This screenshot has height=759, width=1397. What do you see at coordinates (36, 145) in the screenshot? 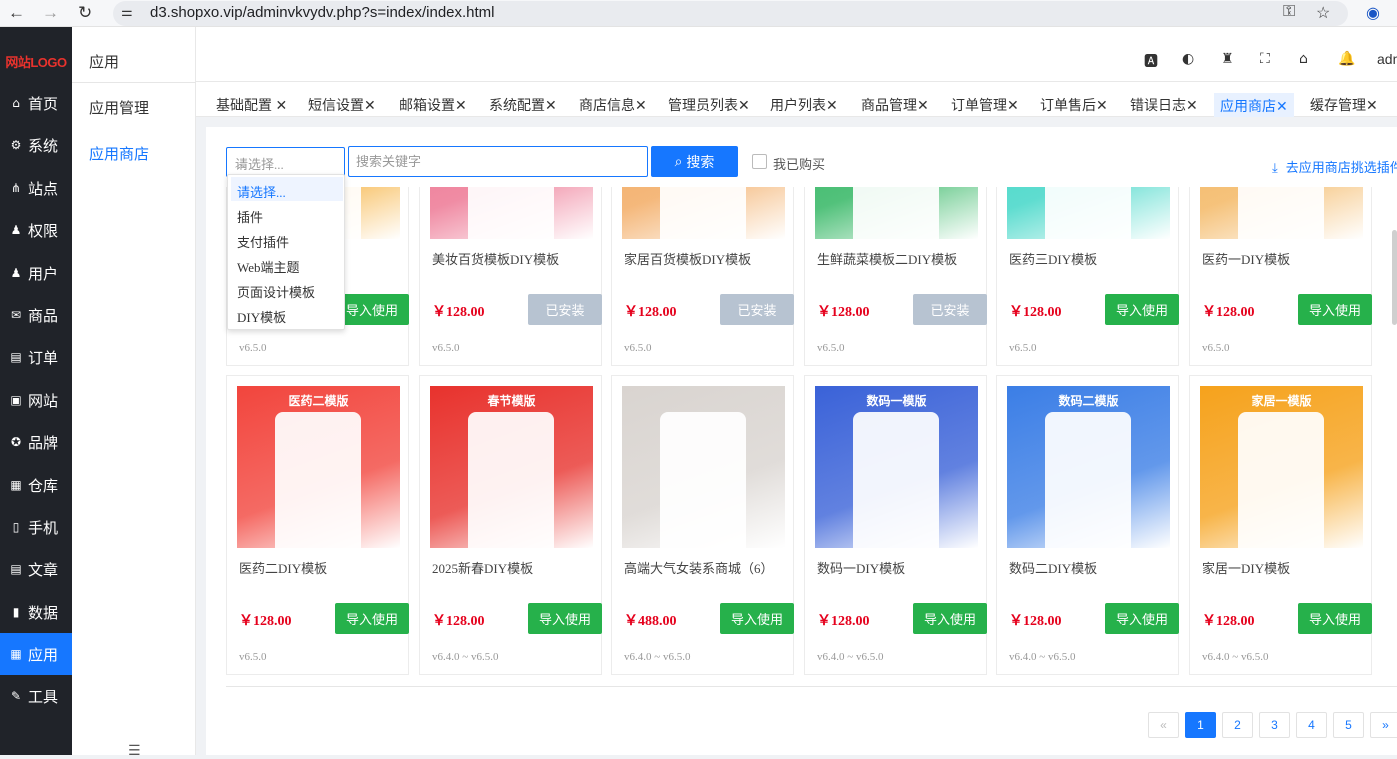
I see `sidebar-item-1: ⚙ 系统` at bounding box center [36, 145].